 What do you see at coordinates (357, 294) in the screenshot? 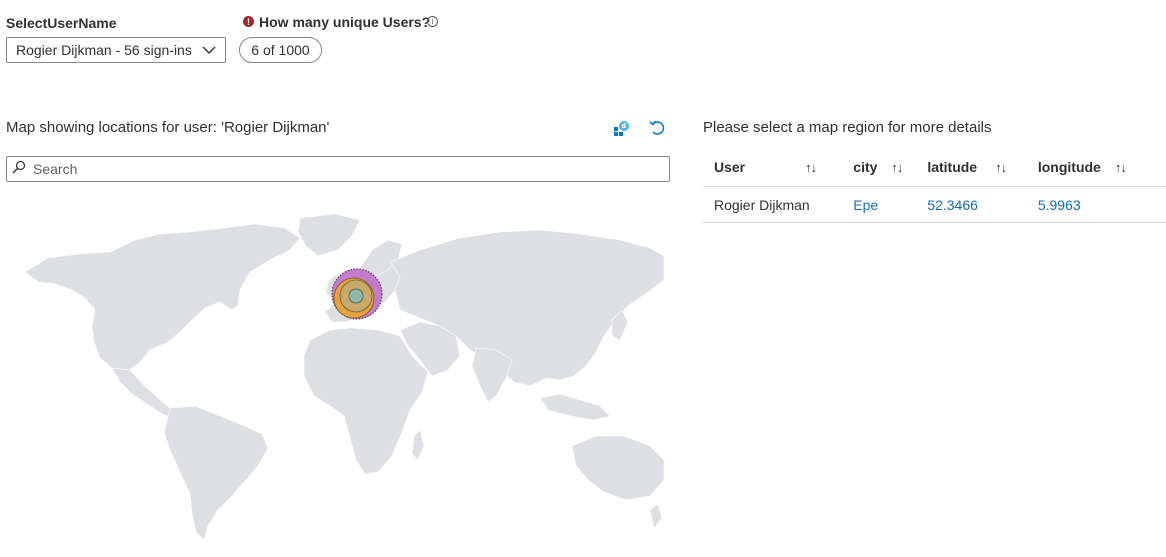
I see `location-bubble-cluster` at bounding box center [357, 294].